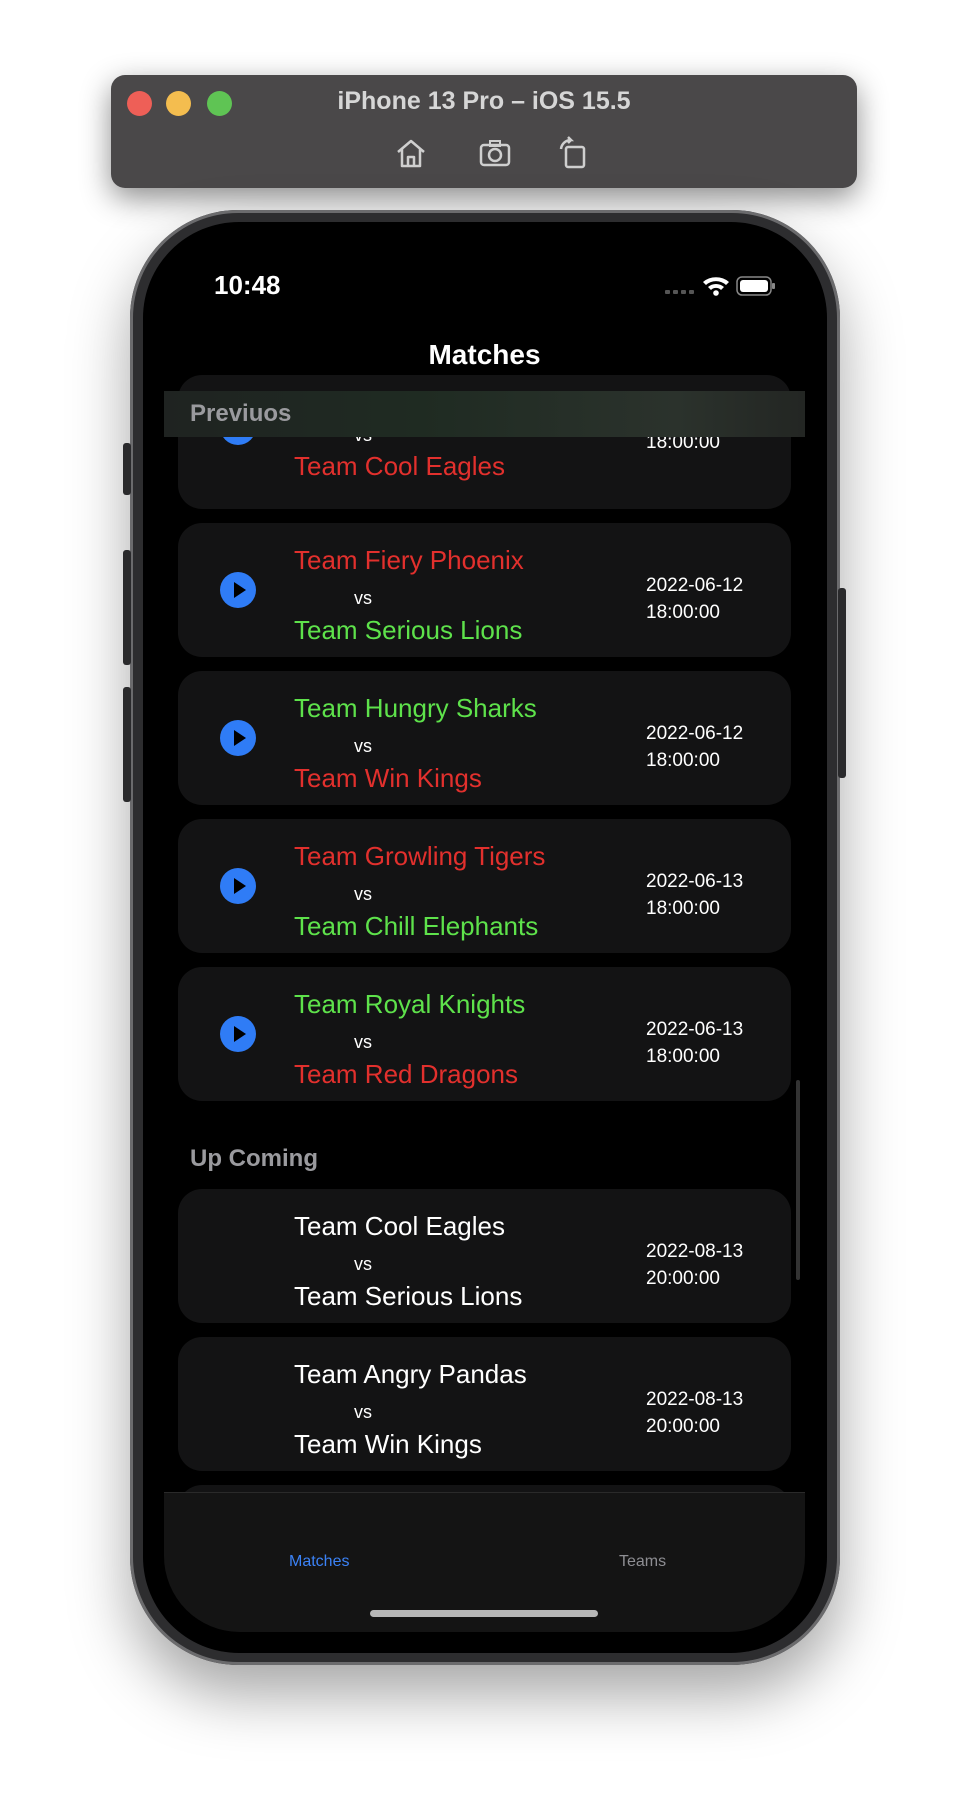  I want to click on camera-icon, so click(495, 153).